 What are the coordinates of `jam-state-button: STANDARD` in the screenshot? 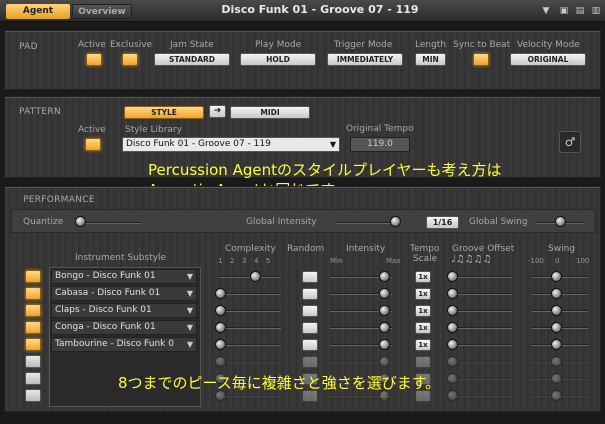 It's located at (192, 59).